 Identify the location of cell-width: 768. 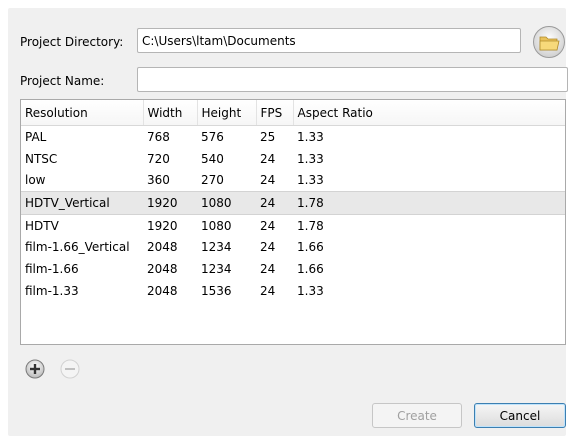
(158, 136).